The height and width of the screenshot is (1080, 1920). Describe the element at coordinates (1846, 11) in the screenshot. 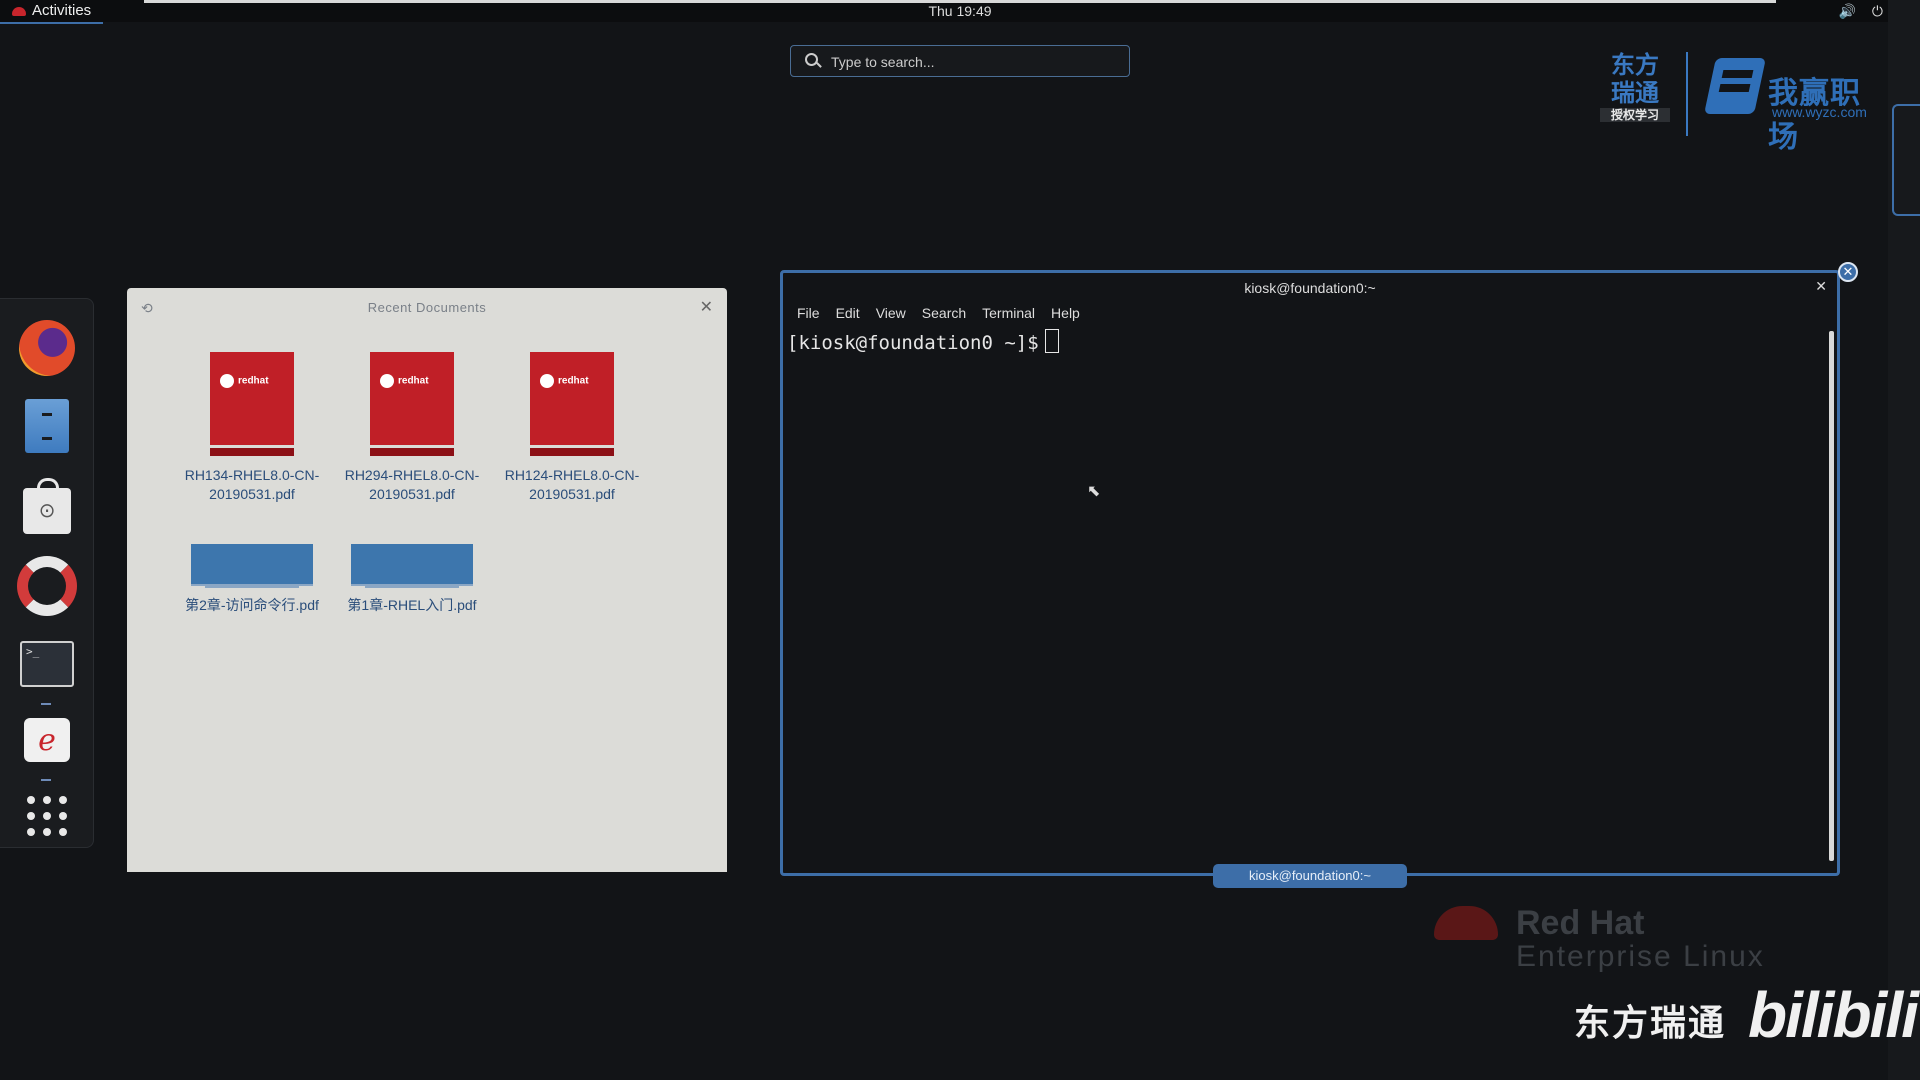

I see `volume-icon: 🔊` at that location.